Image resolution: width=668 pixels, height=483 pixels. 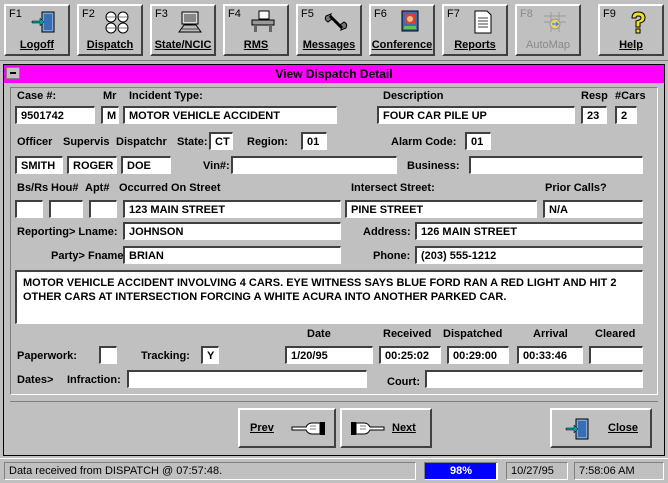 I want to click on logoff-button: F1 Logoff, so click(x=37, y=30).